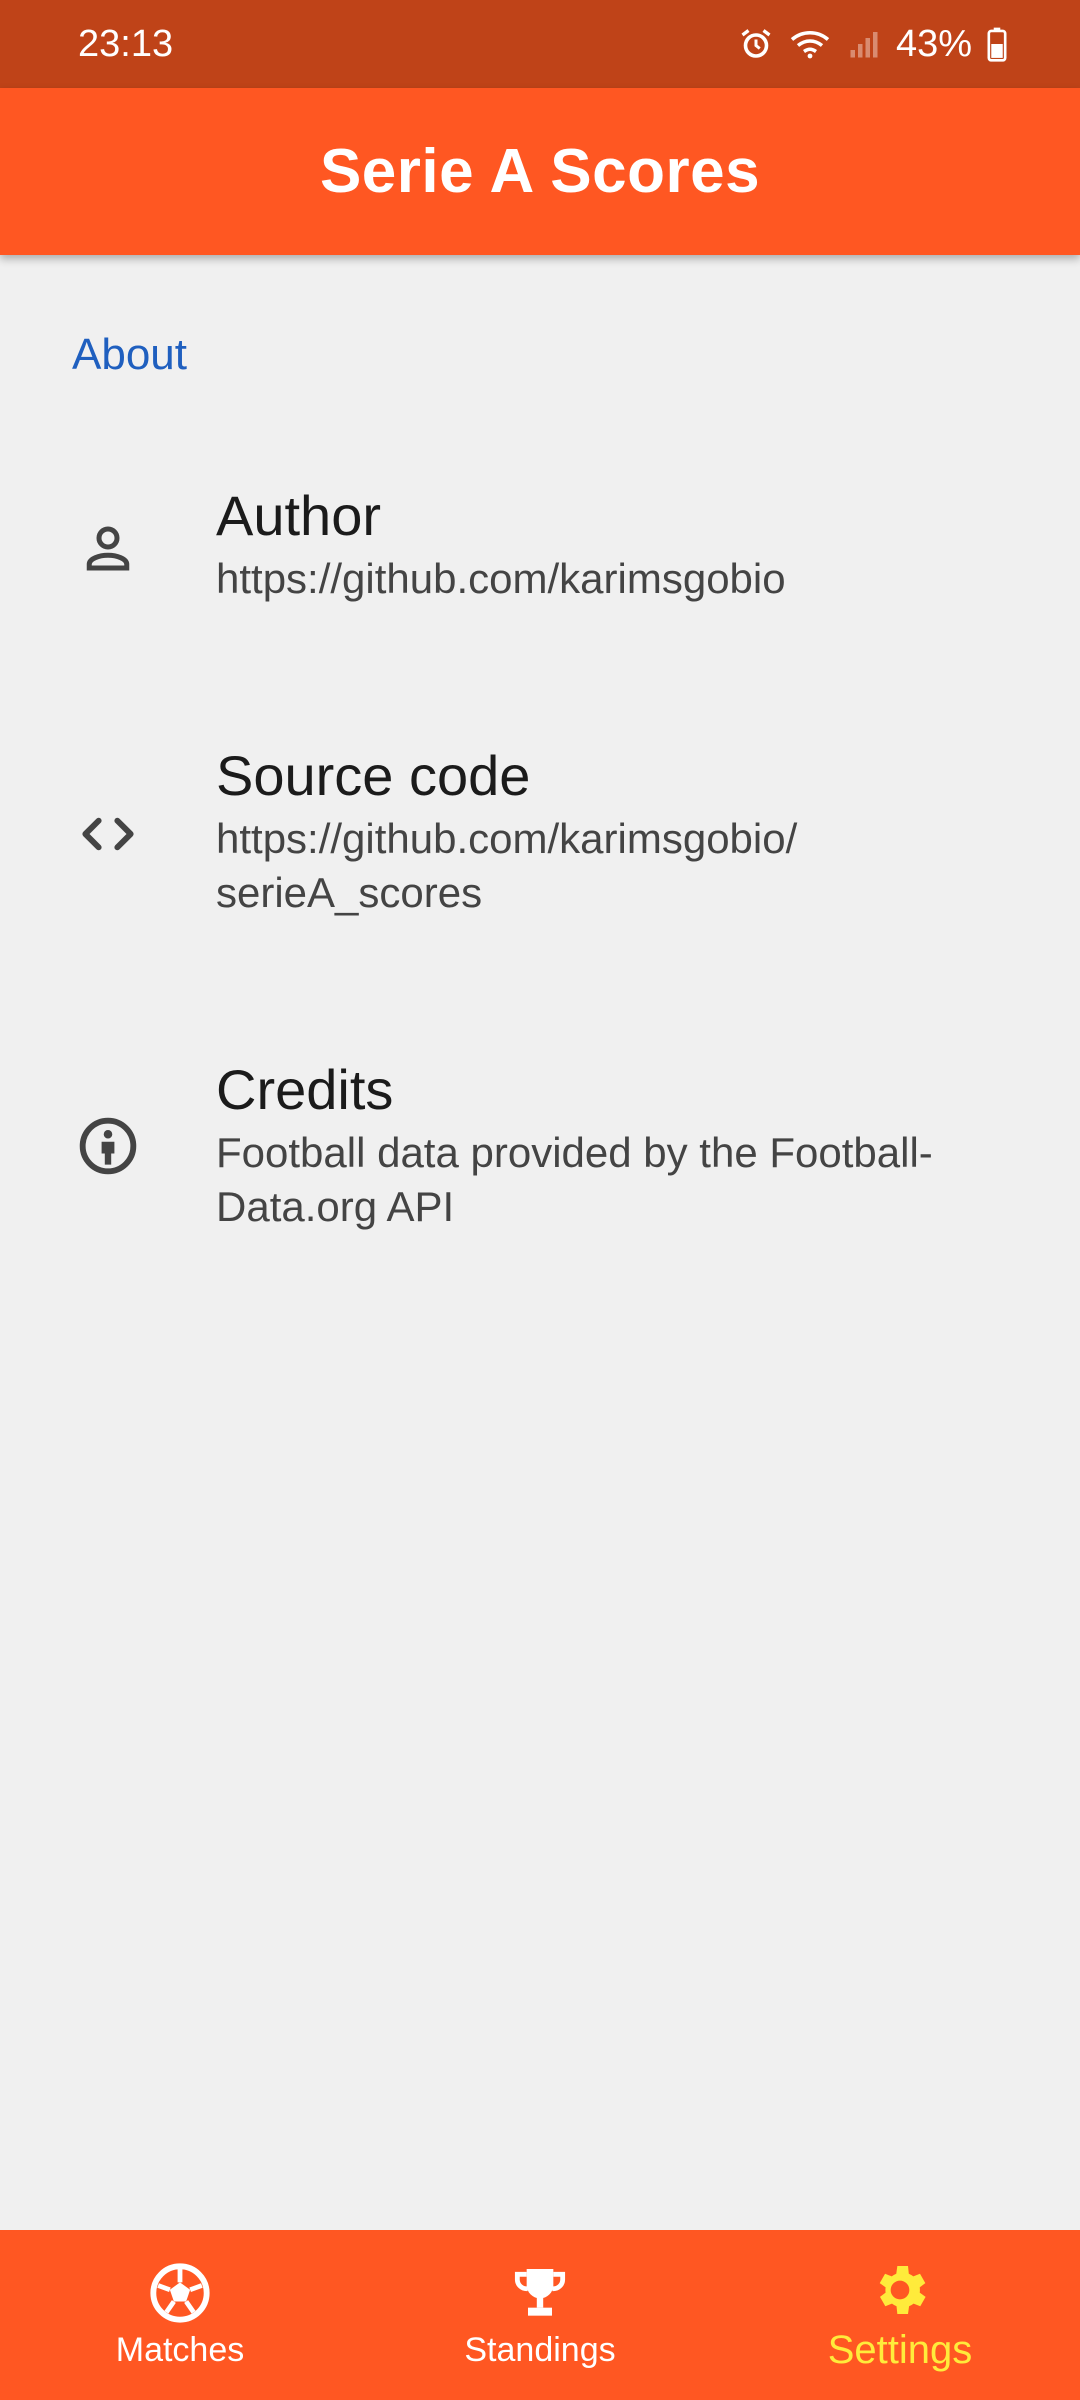  Describe the element at coordinates (540, 44) in the screenshot. I see `status-bar: 23:13 43%` at that location.